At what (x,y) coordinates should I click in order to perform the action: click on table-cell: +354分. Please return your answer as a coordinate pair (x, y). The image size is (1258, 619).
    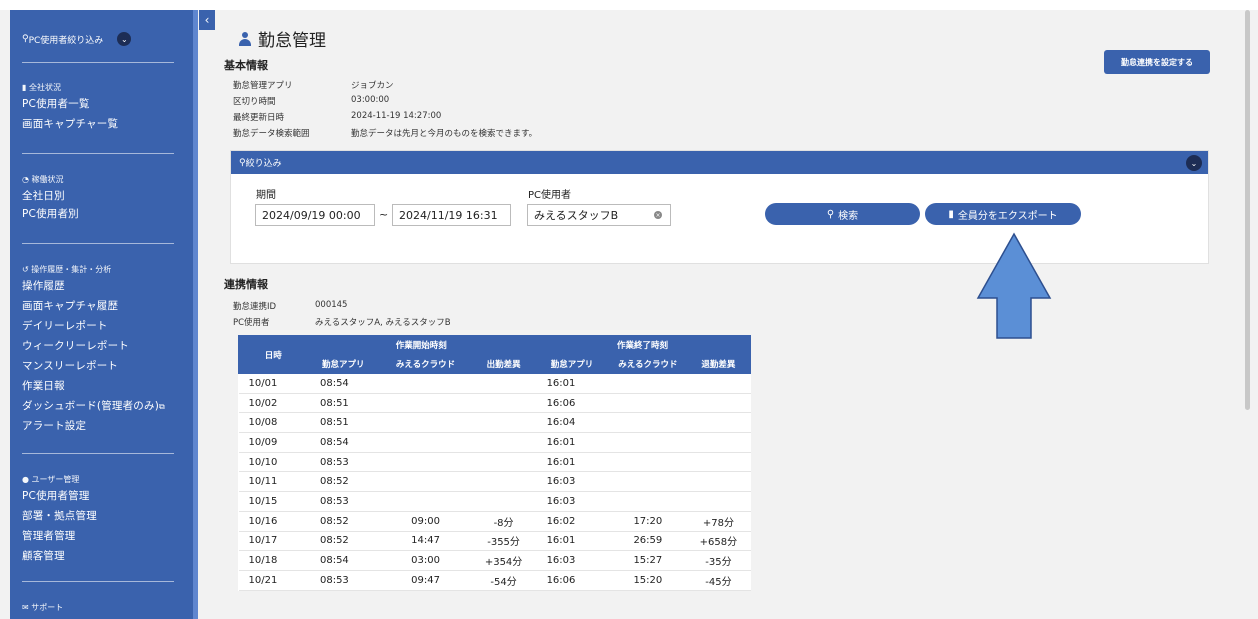
    Looking at the image, I should click on (503, 560).